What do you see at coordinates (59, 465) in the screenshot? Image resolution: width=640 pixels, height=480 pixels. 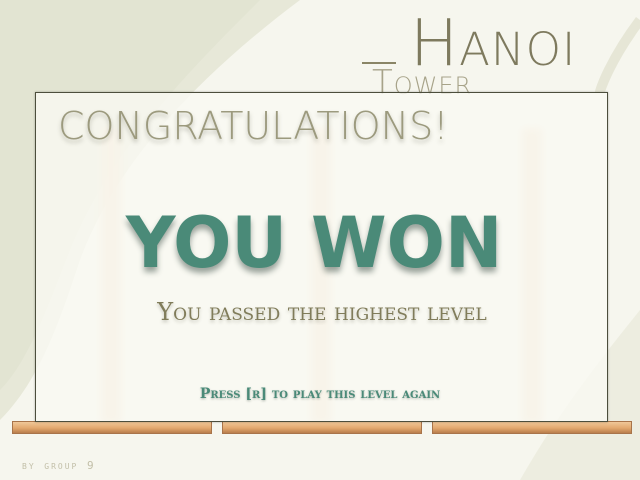 I see `credit-footer: by group 9` at bounding box center [59, 465].